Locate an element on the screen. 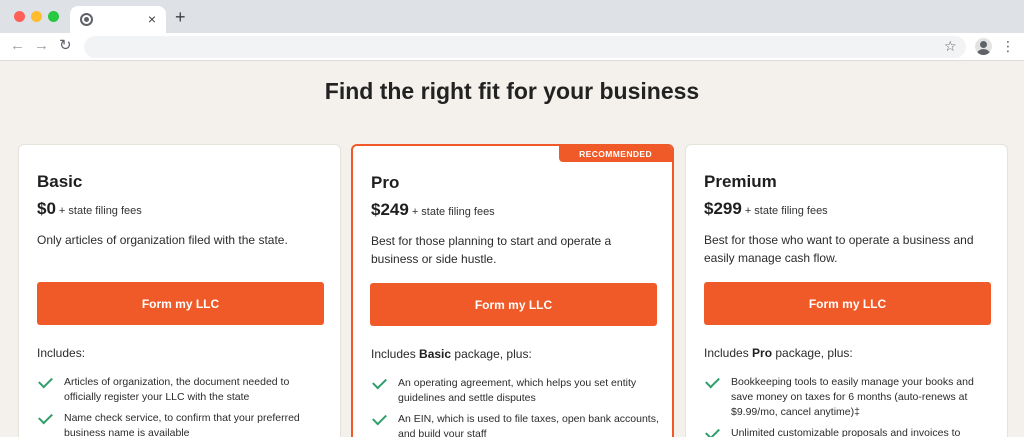 This screenshot has height=437, width=1024. plan-name: Premium is located at coordinates (740, 181).